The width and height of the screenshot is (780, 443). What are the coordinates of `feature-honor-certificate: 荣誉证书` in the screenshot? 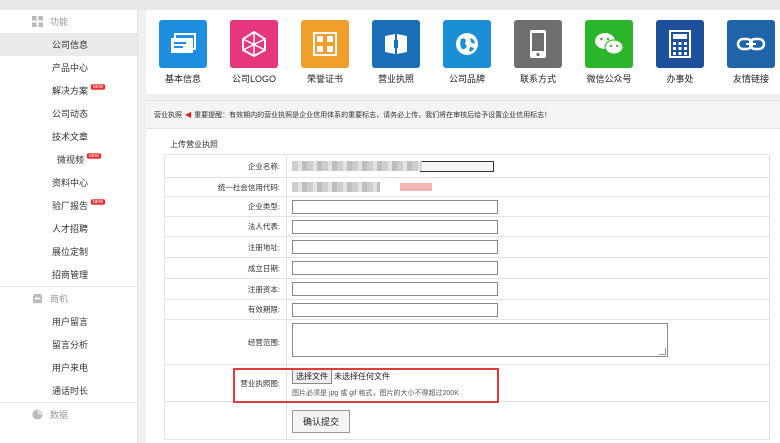 It's located at (325, 52).